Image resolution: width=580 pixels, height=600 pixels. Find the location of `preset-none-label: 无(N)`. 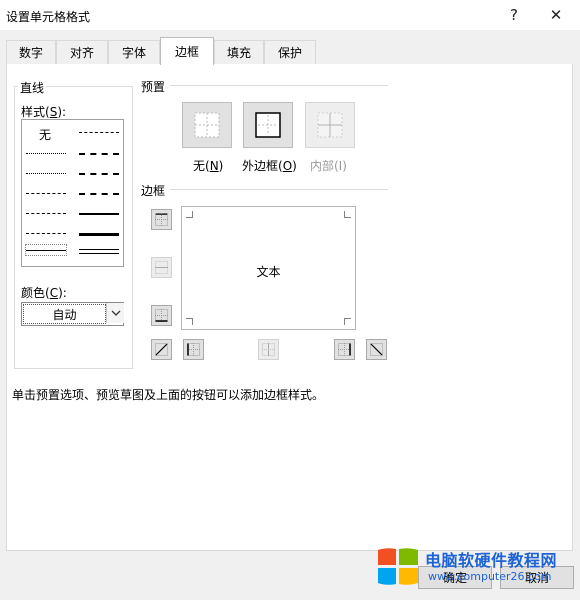

preset-none-label: 无(N) is located at coordinates (208, 166).